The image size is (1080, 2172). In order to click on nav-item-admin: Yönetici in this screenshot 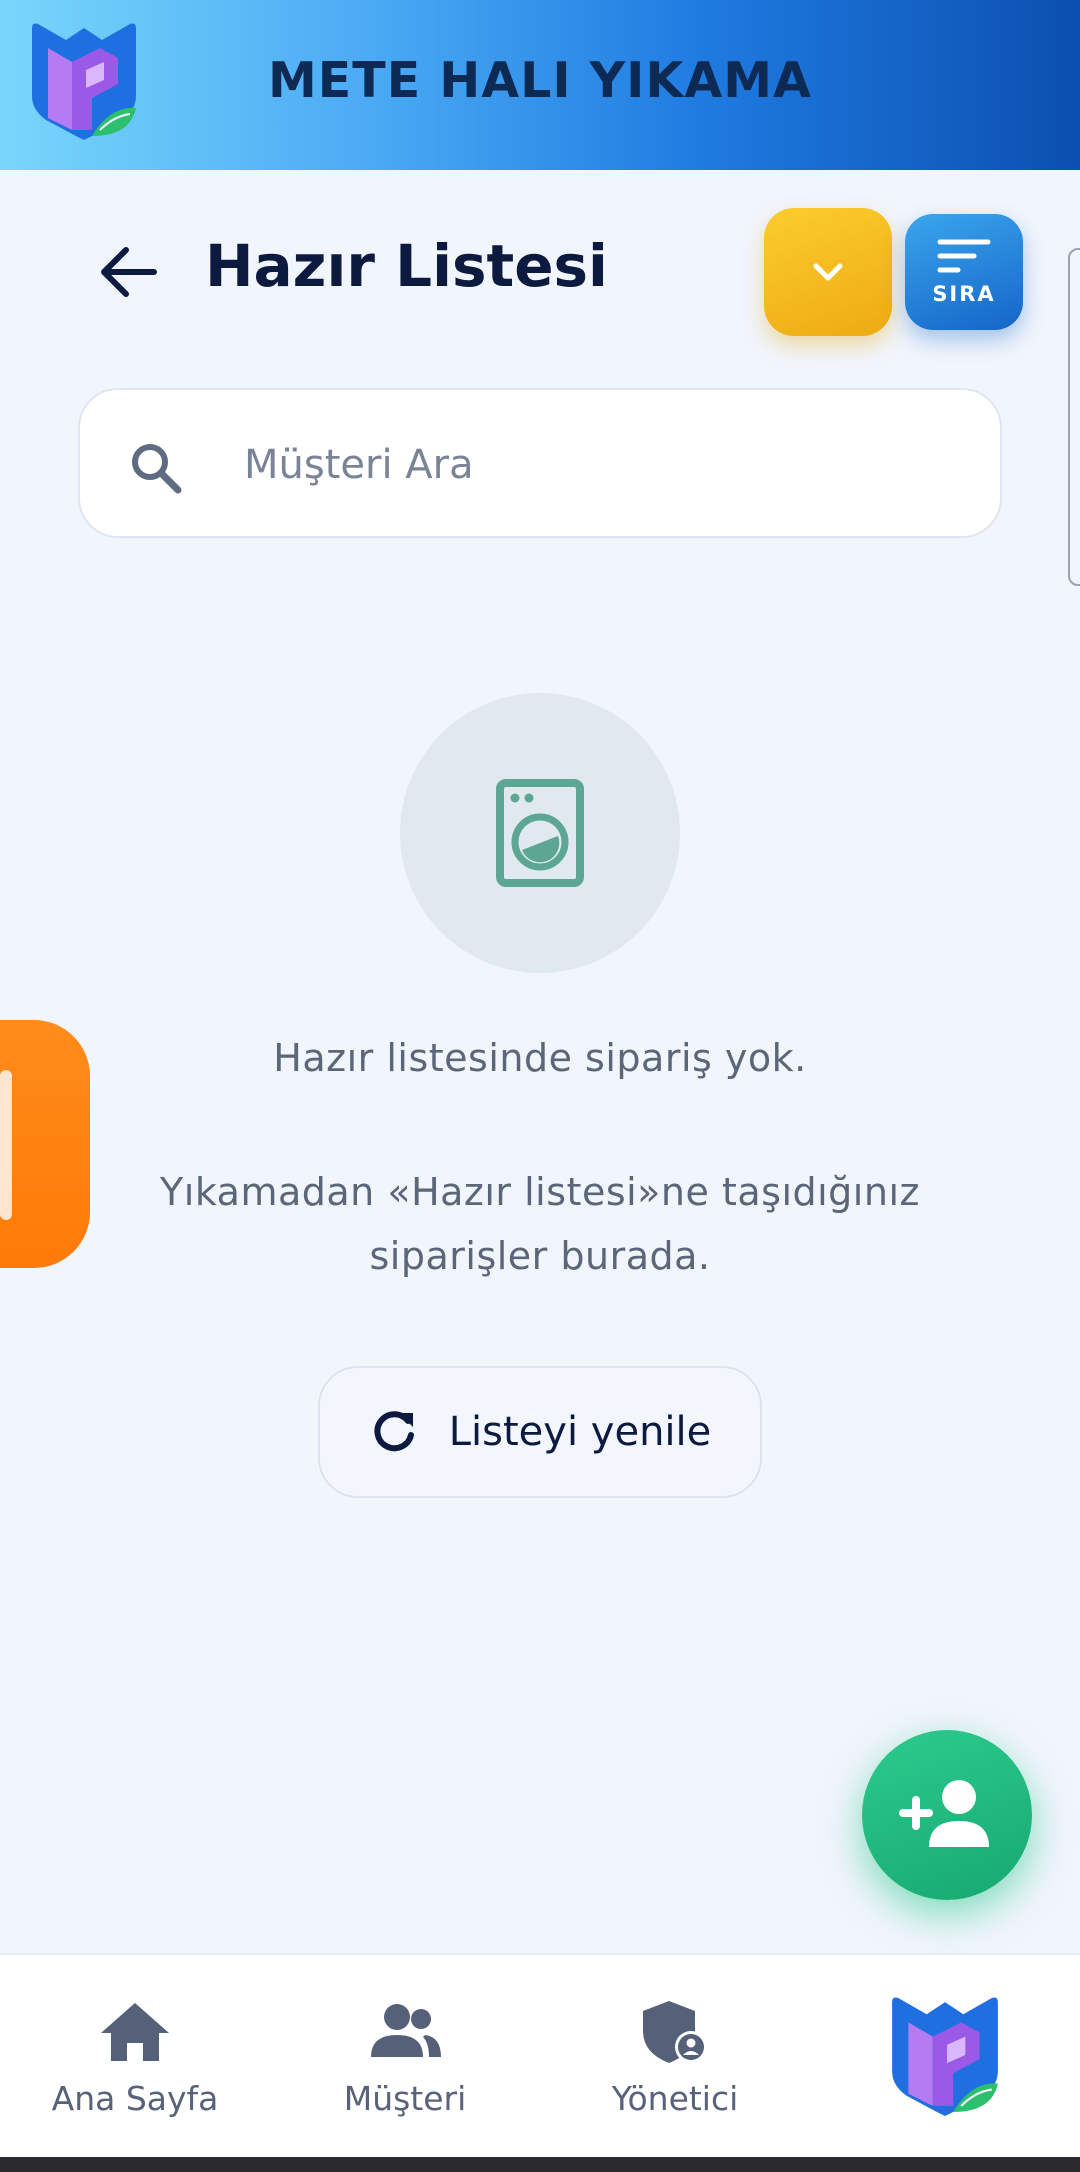, I will do `click(675, 2057)`.